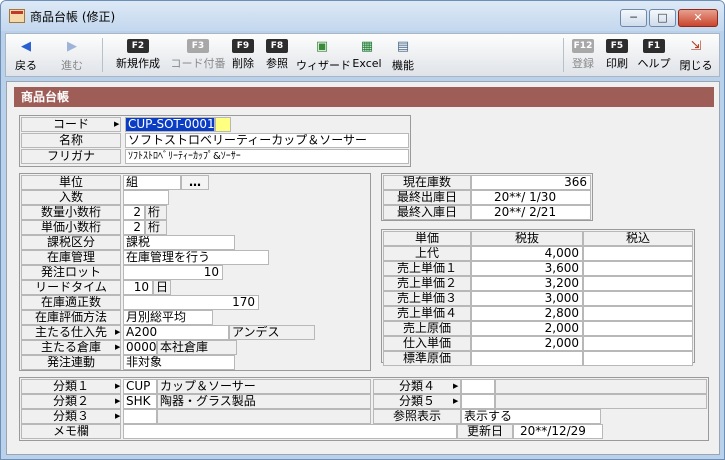 The image size is (725, 460). Describe the element at coordinates (156, 212) in the screenshot. I see `qty-digits-unit: 桁` at that location.